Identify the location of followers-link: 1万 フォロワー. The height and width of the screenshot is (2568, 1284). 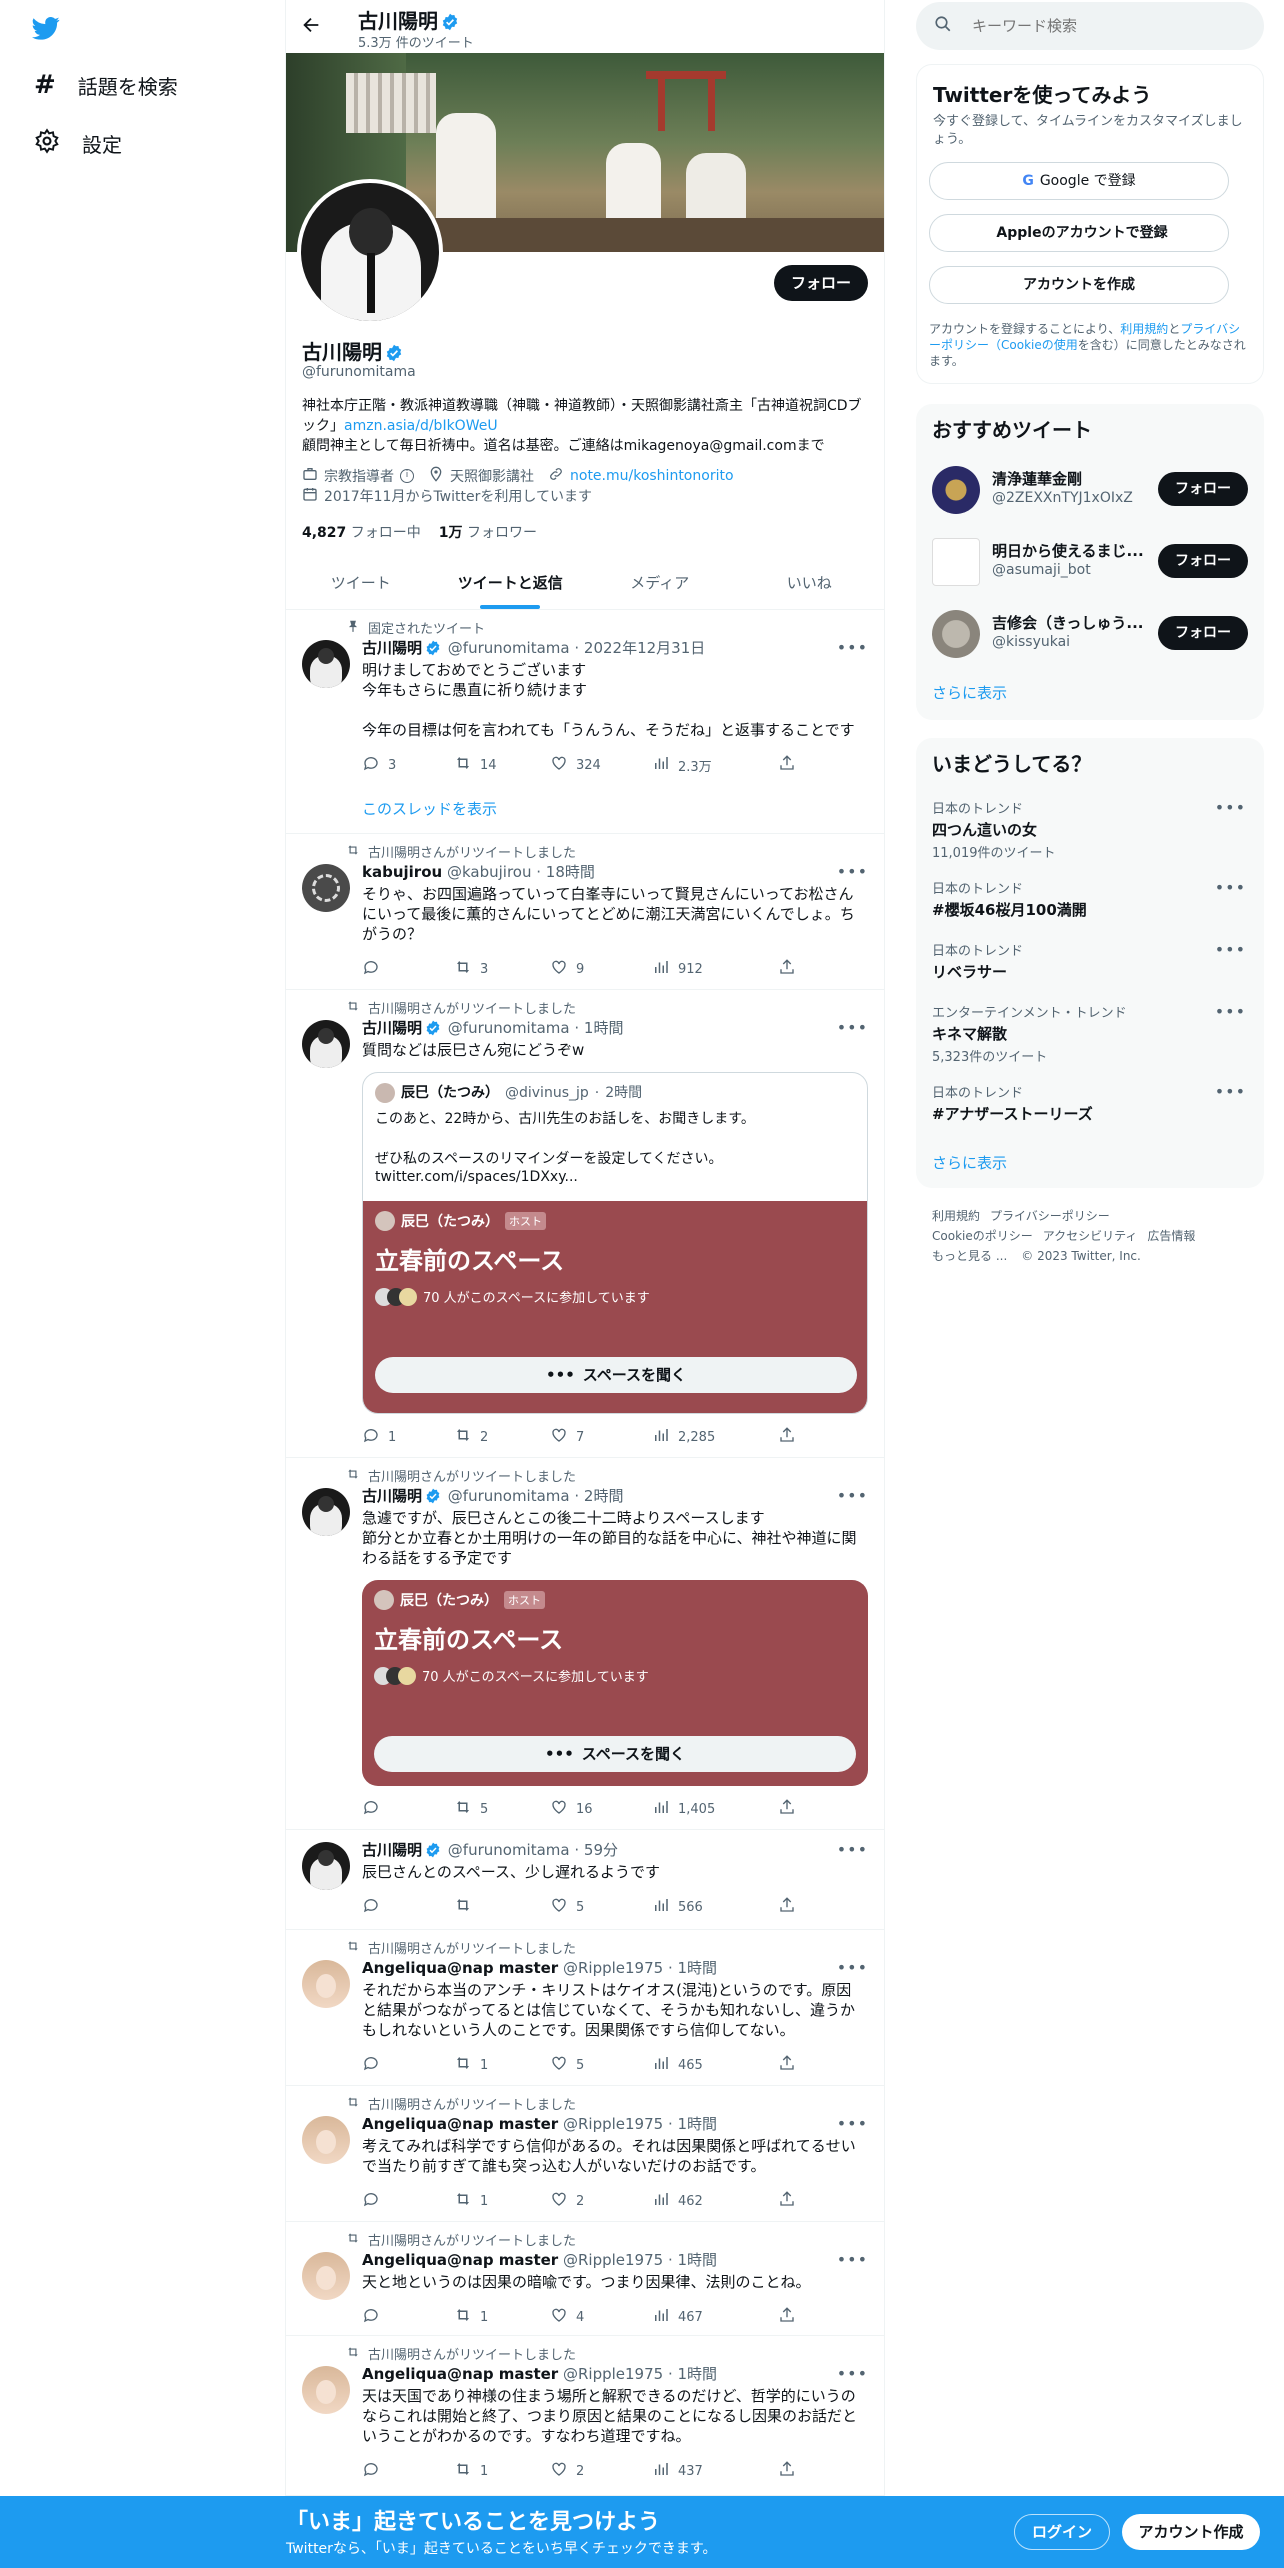
(488, 532).